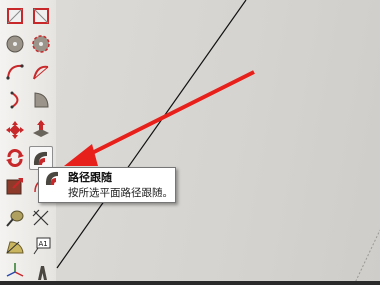 The image size is (380, 285). I want to click on dimension-icon, so click(40, 217).